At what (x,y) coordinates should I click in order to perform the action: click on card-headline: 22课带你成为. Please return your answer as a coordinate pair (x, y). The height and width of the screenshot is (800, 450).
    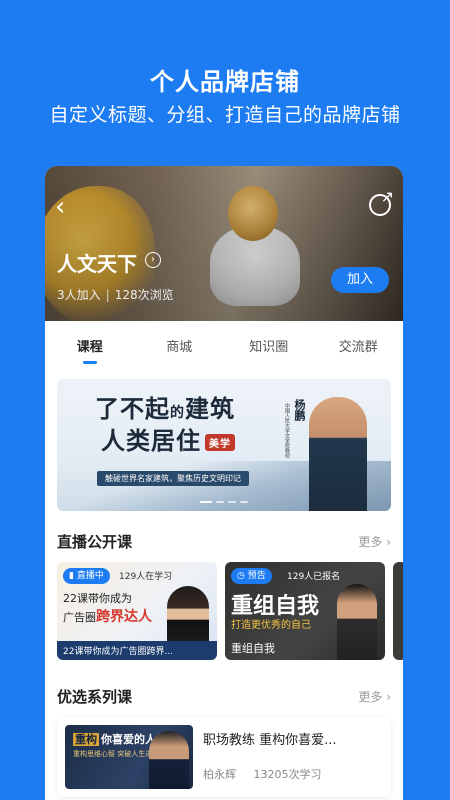
    Looking at the image, I should click on (97, 598).